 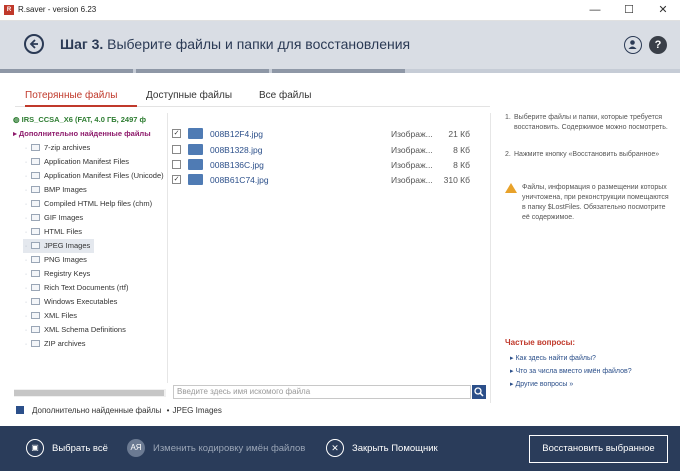 I want to click on tree-item-registry: · Registry Keys, so click(x=56, y=274).